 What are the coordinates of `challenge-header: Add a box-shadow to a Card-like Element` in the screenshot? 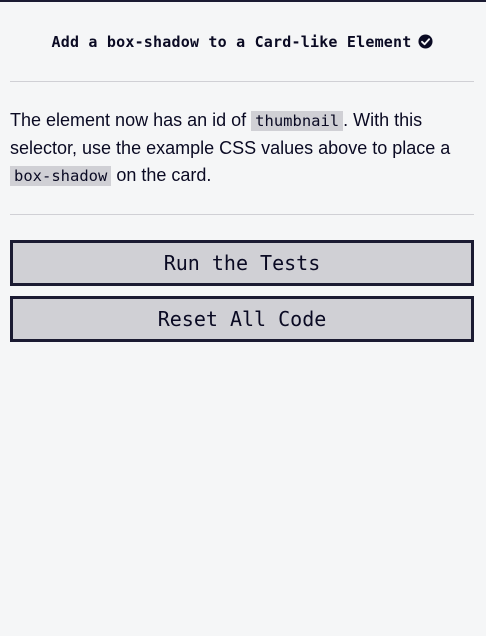 It's located at (242, 42).